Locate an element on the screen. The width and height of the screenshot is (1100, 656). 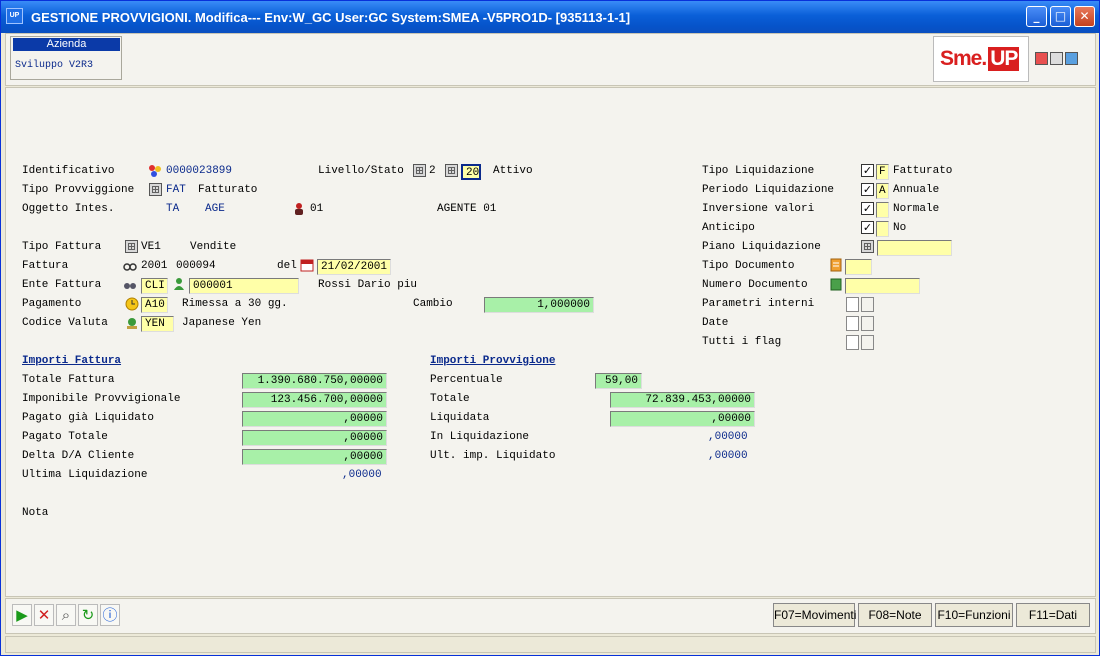
livello-stato-label: Livello/Stato is located at coordinates (361, 171).